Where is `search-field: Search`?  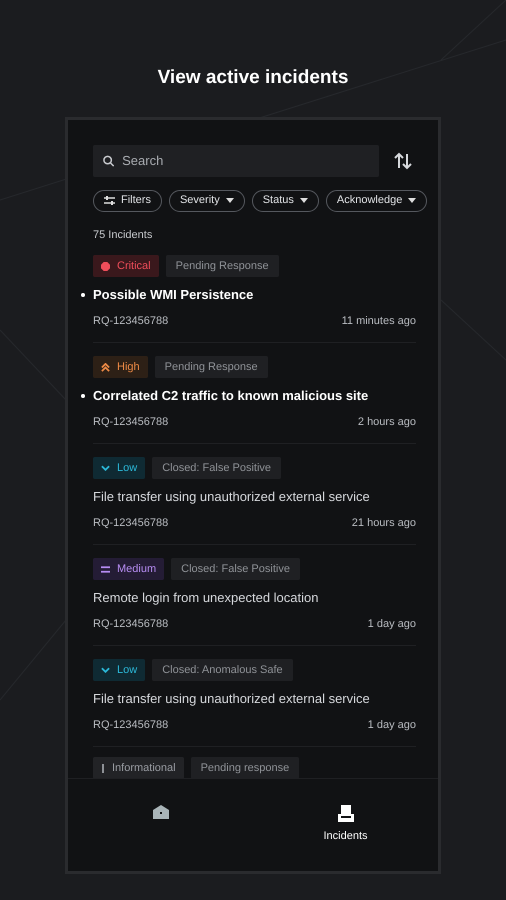
search-field: Search is located at coordinates (236, 160).